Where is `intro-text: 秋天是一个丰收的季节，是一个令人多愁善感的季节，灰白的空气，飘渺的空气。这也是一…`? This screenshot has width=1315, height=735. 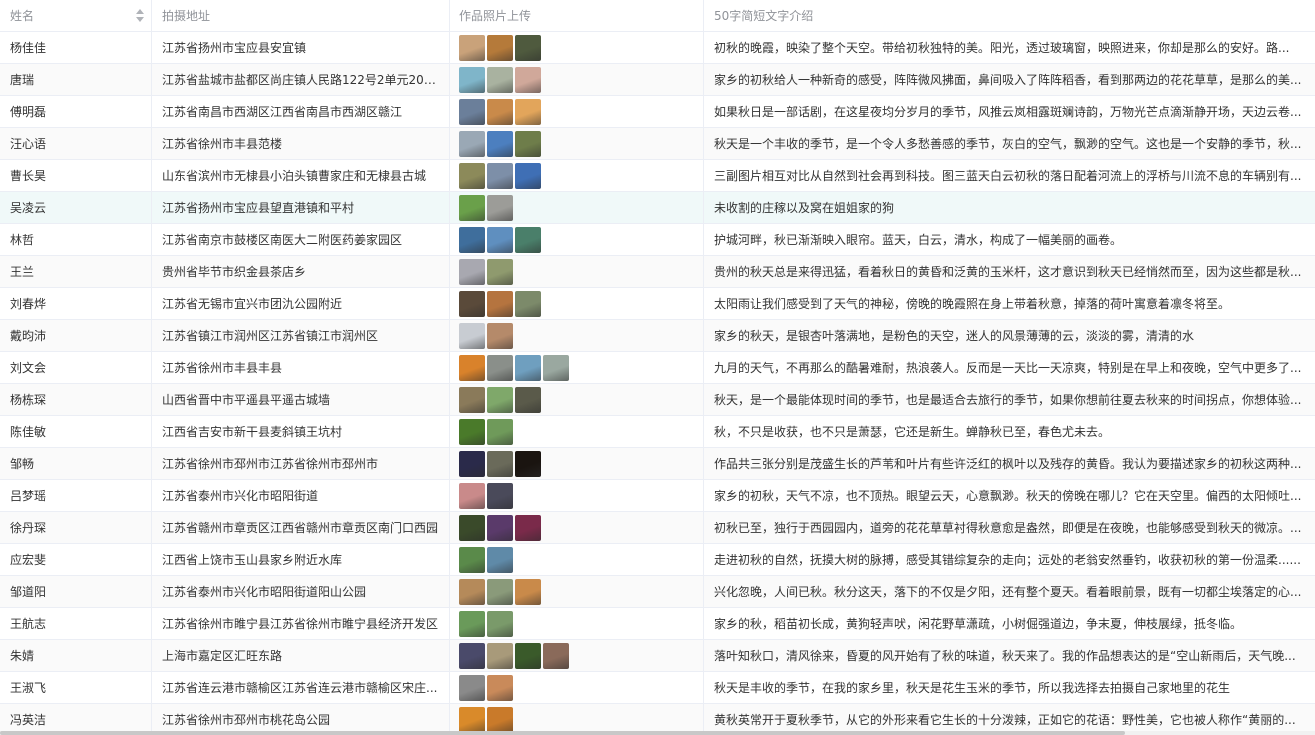
intro-text: 秋天是一个丰收的季节，是一个令人多愁善感的季节，灰白的空气，飘渺的空气。这也是一… is located at coordinates (1008, 144).